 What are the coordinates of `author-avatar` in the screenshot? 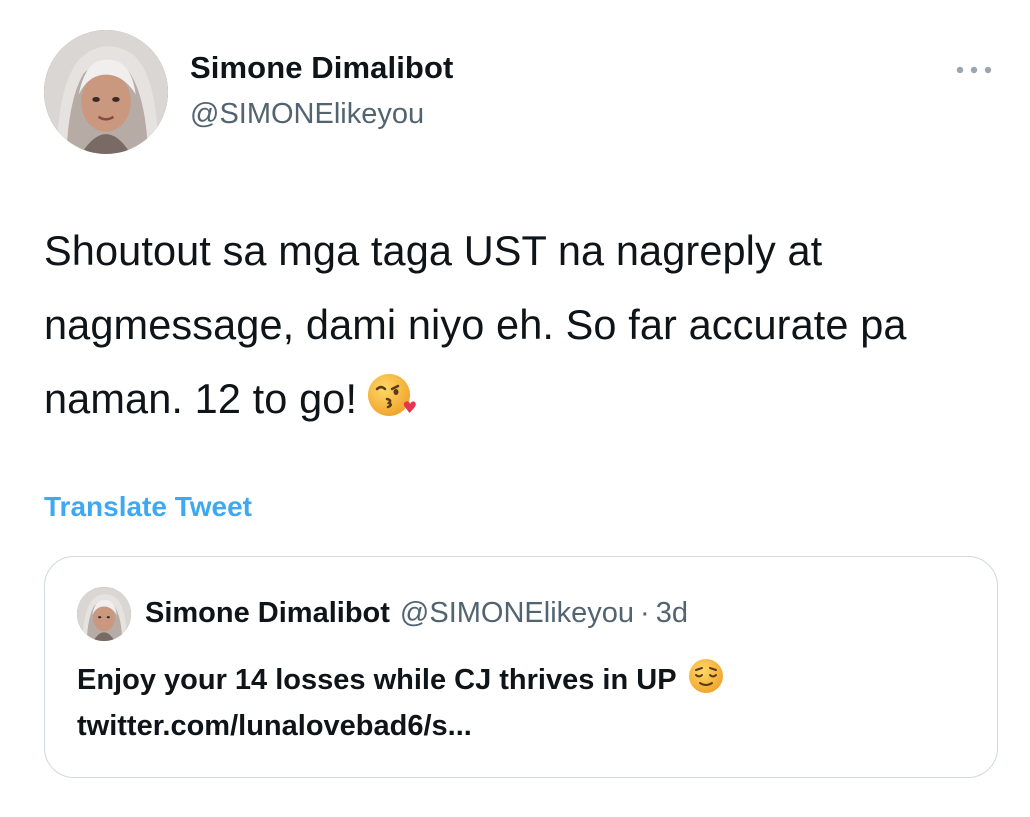 It's located at (106, 92).